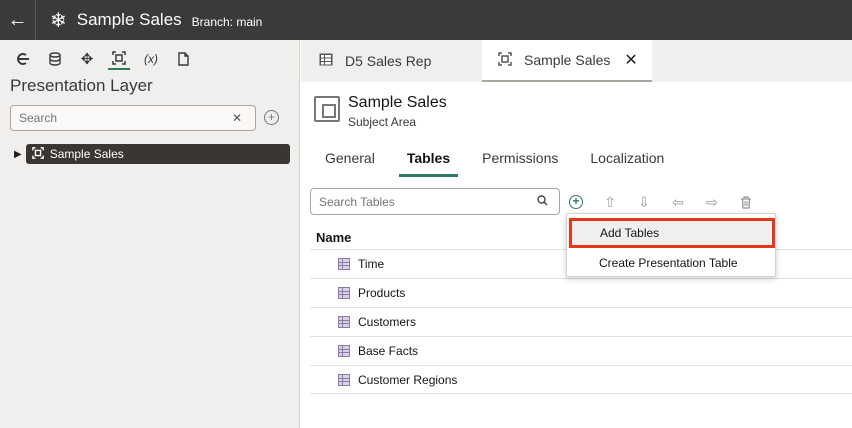  What do you see at coordinates (678, 202) in the screenshot?
I see `move-left-icon: ⇦` at bounding box center [678, 202].